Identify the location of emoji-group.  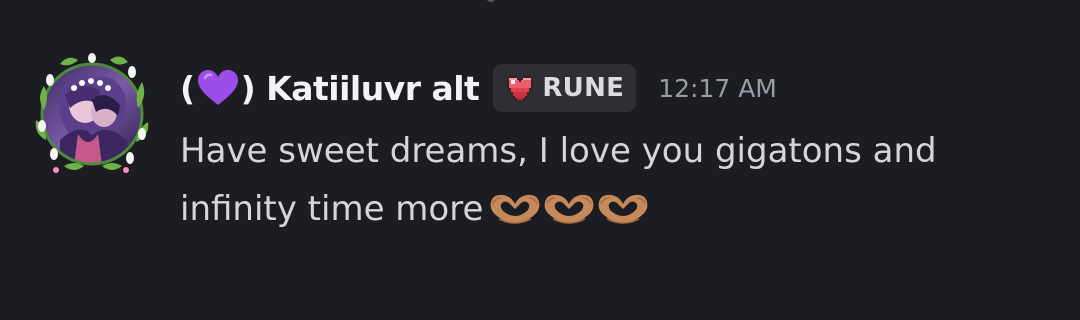
(568, 215).